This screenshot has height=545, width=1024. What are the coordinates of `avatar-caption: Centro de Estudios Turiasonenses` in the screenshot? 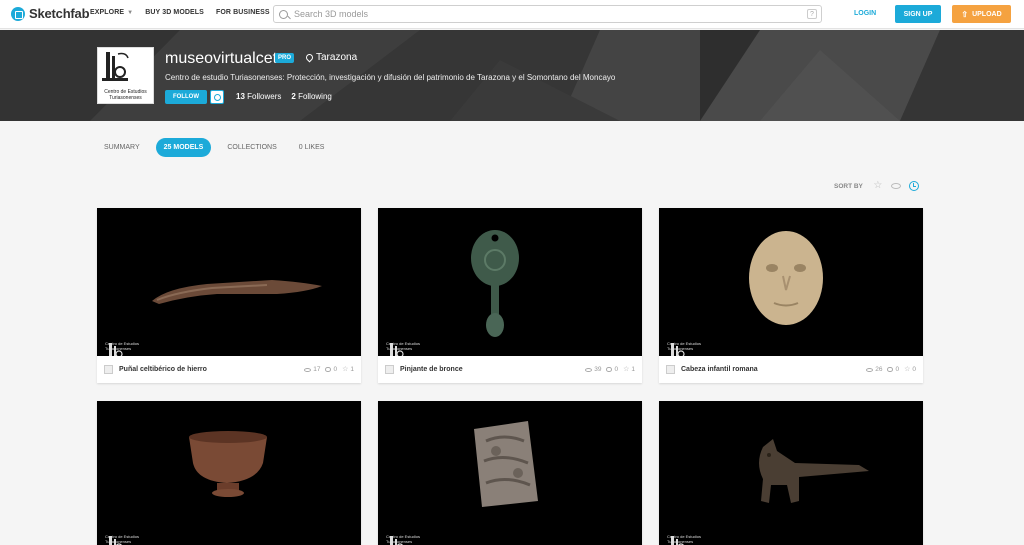 It's located at (125, 95).